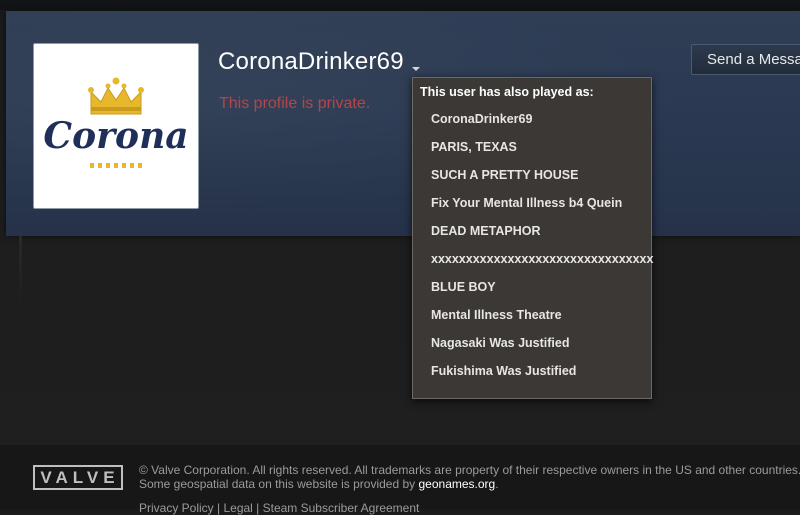  Describe the element at coordinates (496, 315) in the screenshot. I see `alias-item: Mental Illness Theatre` at that location.